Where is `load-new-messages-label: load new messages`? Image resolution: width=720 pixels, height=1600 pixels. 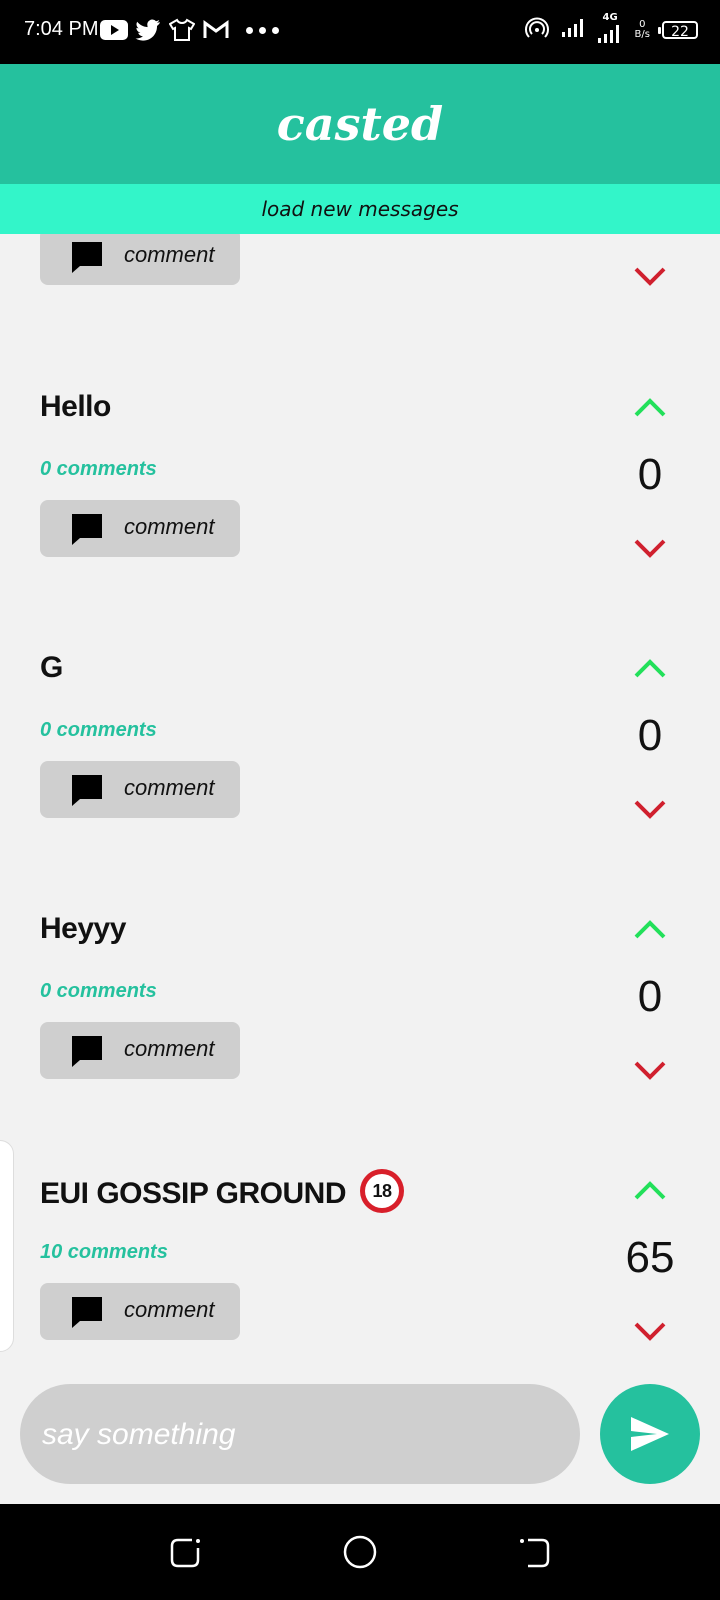
load-new-messages-label: load new messages is located at coordinates (360, 209).